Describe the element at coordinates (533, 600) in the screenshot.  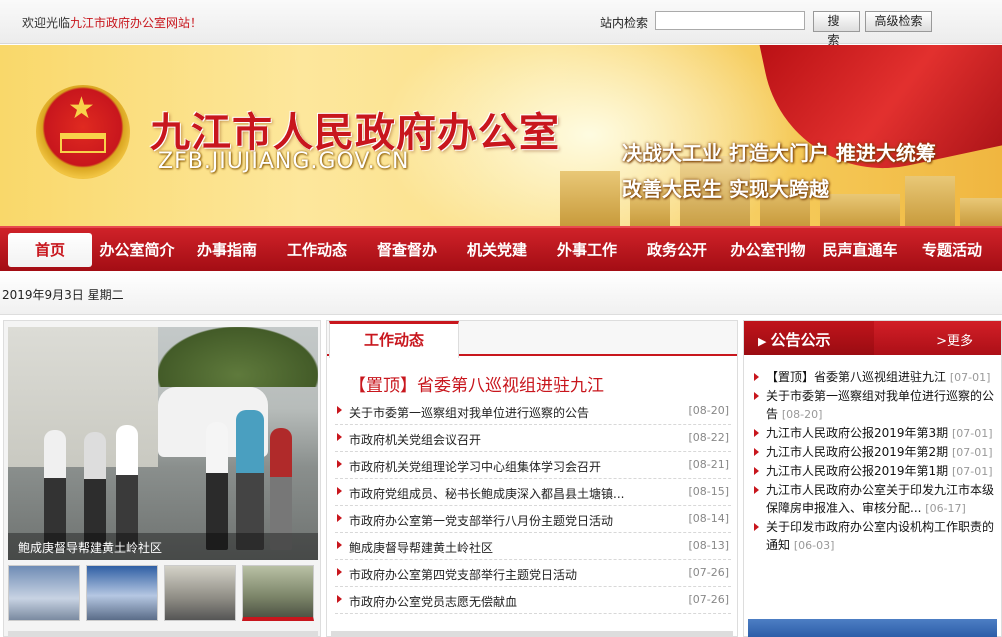
I see `list-item: 市政府办公室党员志愿无偿献血 [07-26]` at that location.